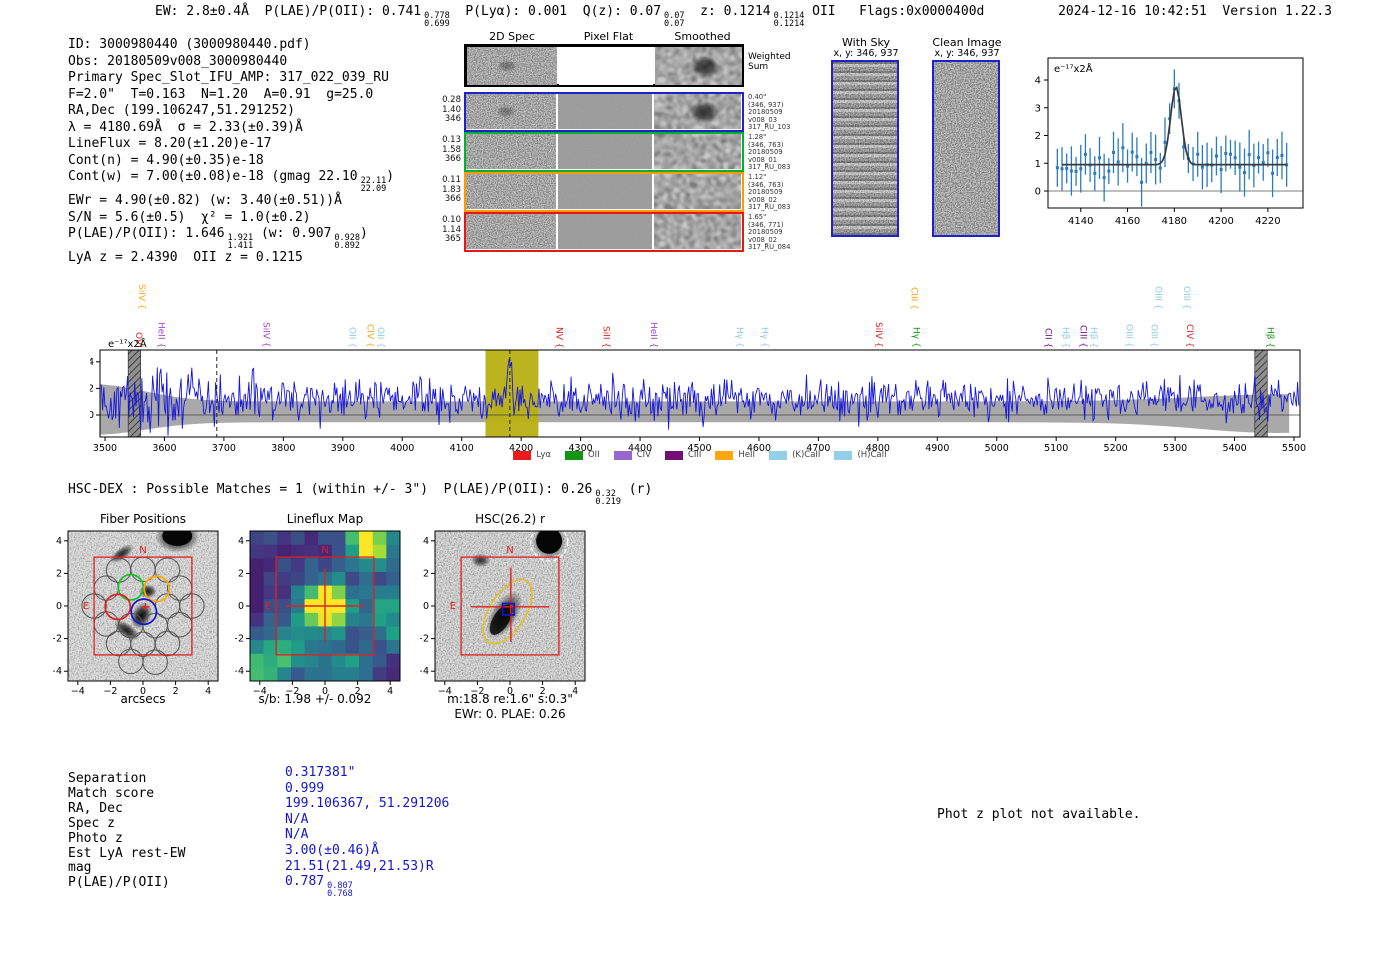 The height and width of the screenshot is (953, 1400). What do you see at coordinates (231, 45) in the screenshot?
I see `info-line: ID: 3000980440 (3000980440.pdf)` at bounding box center [231, 45].